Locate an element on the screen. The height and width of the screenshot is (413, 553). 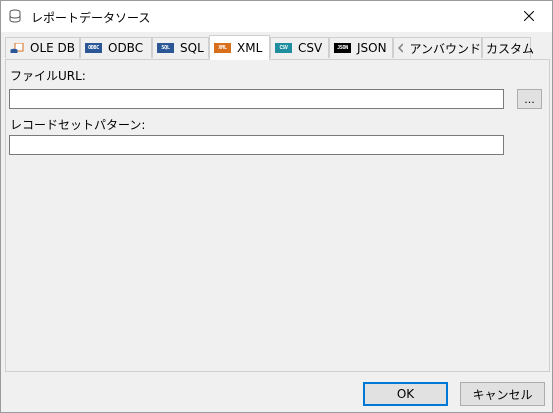
cancel-button: キャンセル is located at coordinates (502, 394).